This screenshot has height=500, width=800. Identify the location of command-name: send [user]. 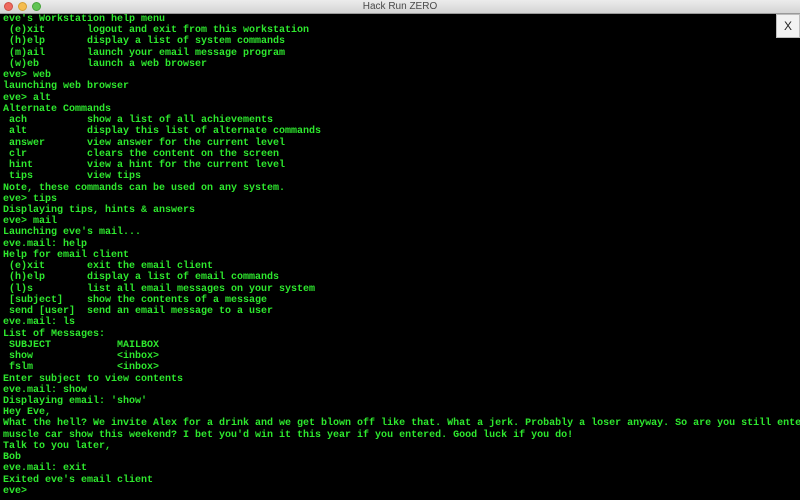
(39, 312).